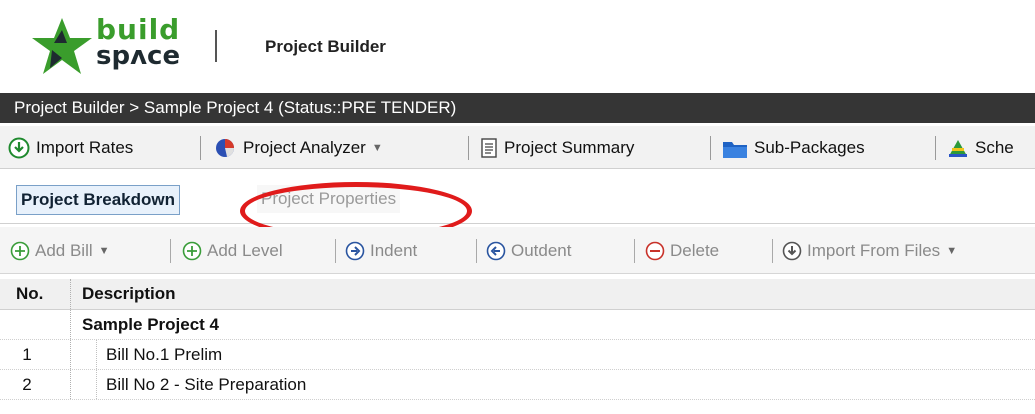 The image size is (1035, 414). Describe the element at coordinates (655, 251) in the screenshot. I see `minus-circle-icon` at that location.